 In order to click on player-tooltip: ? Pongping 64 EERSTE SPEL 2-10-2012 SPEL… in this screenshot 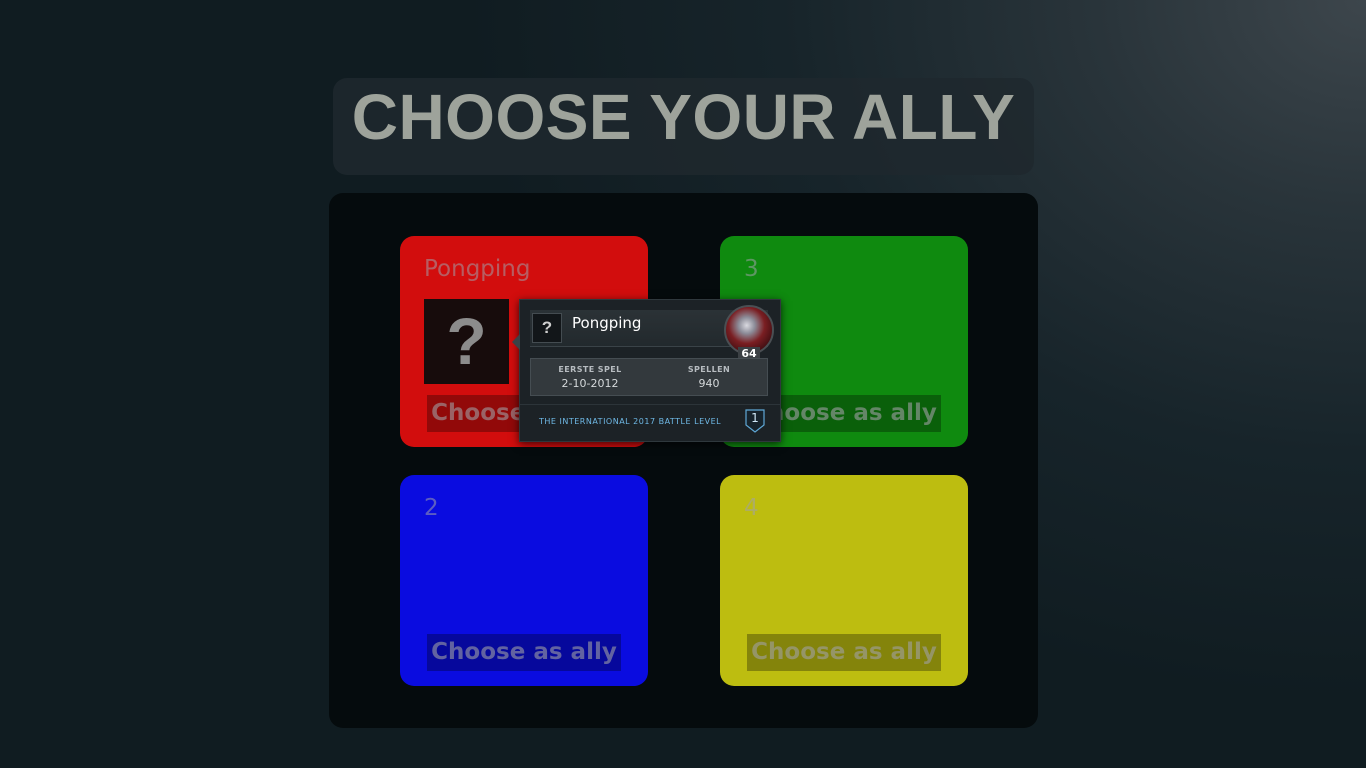, I will do `click(646, 370)`.